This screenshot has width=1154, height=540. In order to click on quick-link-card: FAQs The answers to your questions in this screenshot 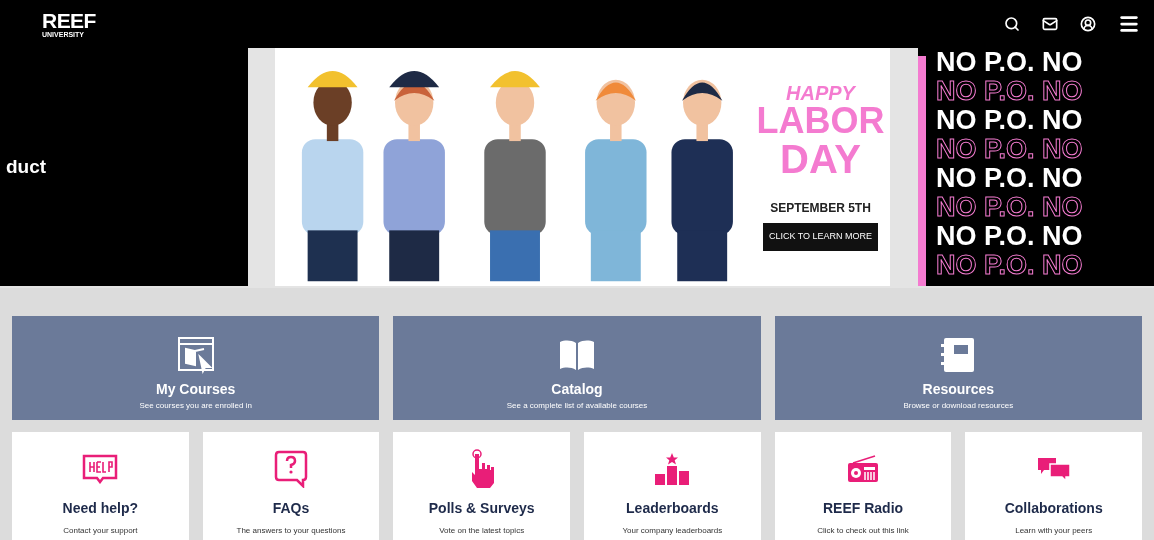, I will do `click(291, 486)`.